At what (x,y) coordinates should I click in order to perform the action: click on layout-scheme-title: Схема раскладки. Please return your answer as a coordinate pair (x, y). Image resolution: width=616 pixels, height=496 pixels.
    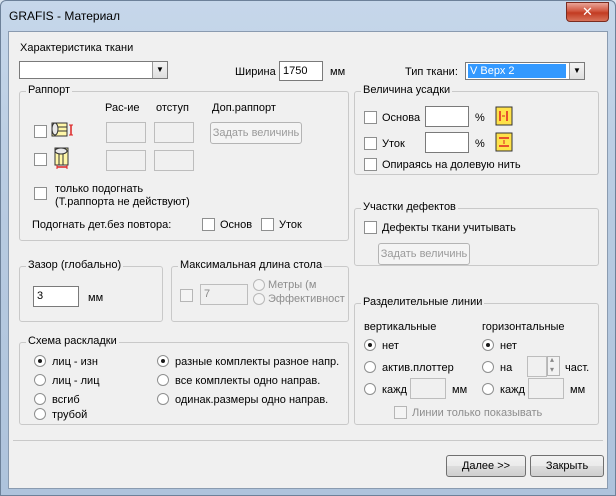
    Looking at the image, I should click on (72, 341).